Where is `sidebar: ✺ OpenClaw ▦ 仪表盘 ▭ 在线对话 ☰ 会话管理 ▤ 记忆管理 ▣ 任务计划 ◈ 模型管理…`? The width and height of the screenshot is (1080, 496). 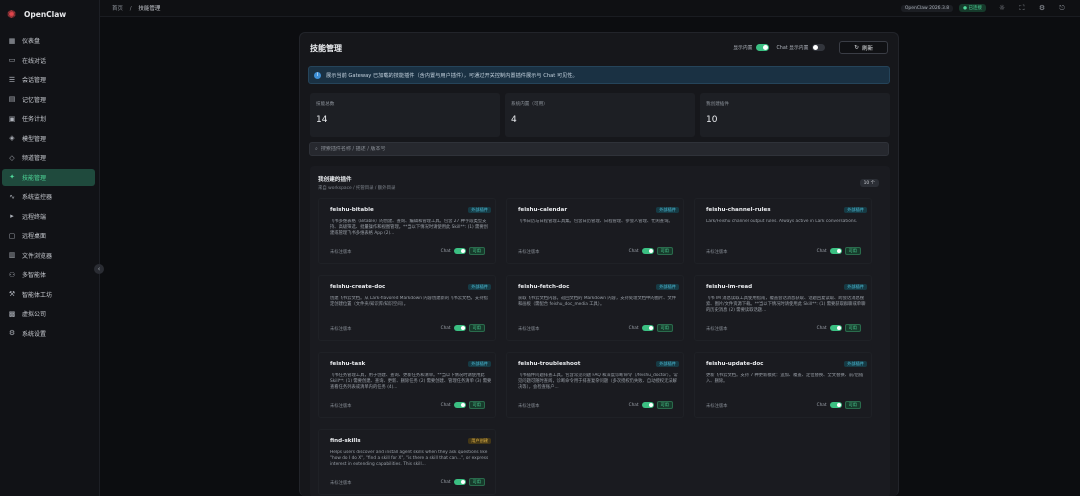 sidebar: ✺ OpenClaw ▦ 仪表盘 ▭ 在线对话 ☰ 会话管理 ▤ 记忆管理 ▣ 任务计划 ◈ 模型管理… is located at coordinates (50, 248).